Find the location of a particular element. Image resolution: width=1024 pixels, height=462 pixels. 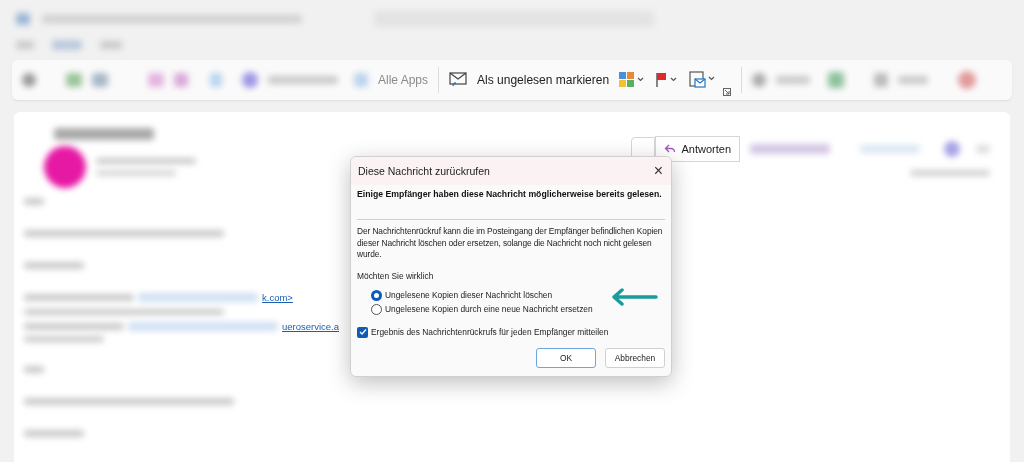

description-text: Der Nachrichtenrückruf kann die im Posteingang der Empfänger befindlichen Kopien dieser Nachricht löschen oder ersetzen, solange die Nachricht noch nicht gelesen wurde. is located at coordinates (510, 243).